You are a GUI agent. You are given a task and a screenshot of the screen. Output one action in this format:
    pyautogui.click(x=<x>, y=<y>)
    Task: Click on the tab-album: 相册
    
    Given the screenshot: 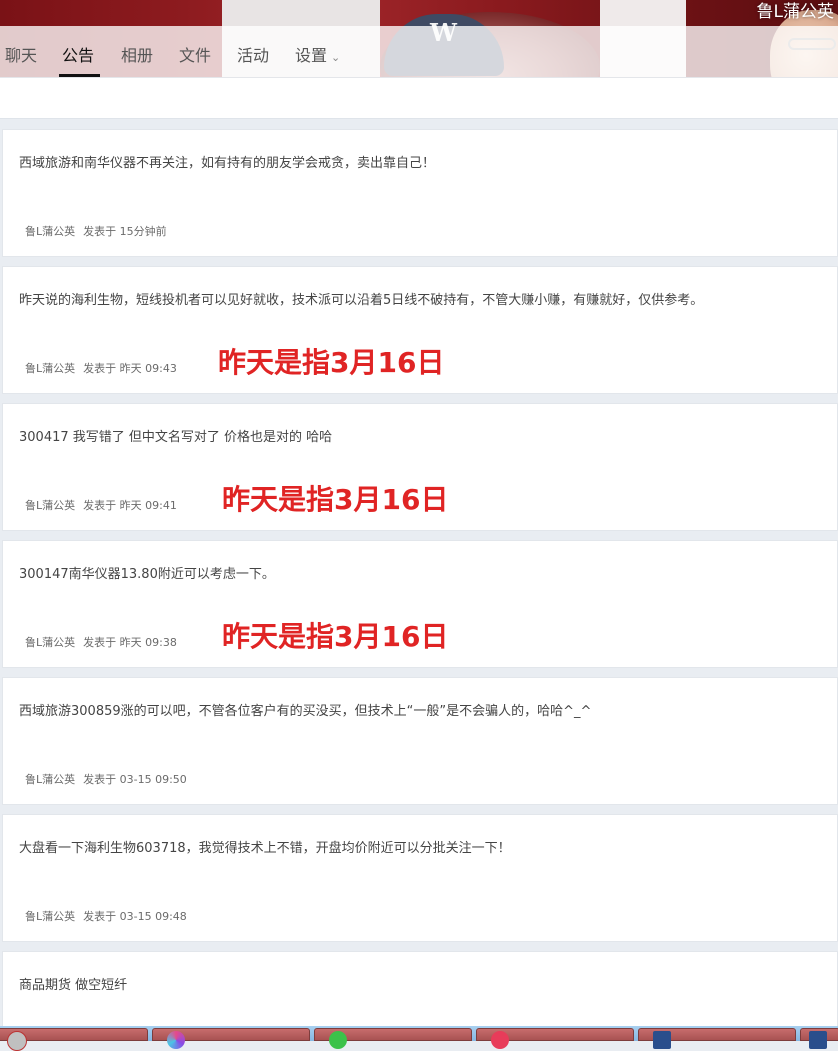 What is the action you would take?
    pyautogui.click(x=137, y=54)
    